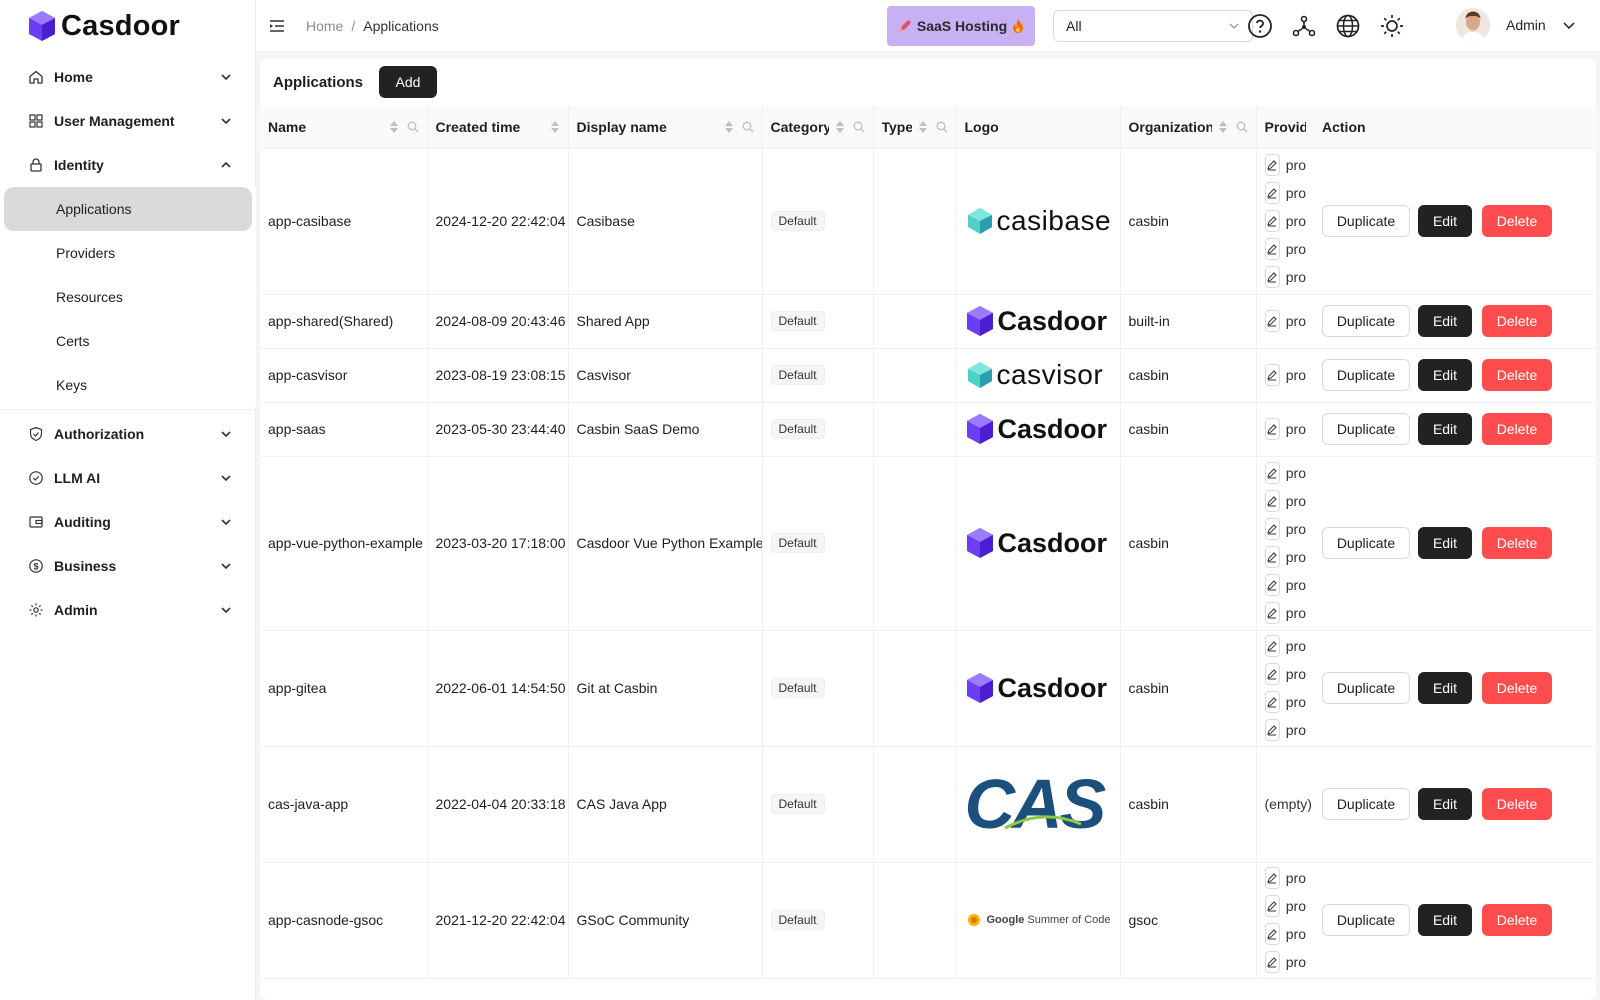 The height and width of the screenshot is (1000, 1600). What do you see at coordinates (1392, 26) in the screenshot?
I see `sun-icon` at bounding box center [1392, 26].